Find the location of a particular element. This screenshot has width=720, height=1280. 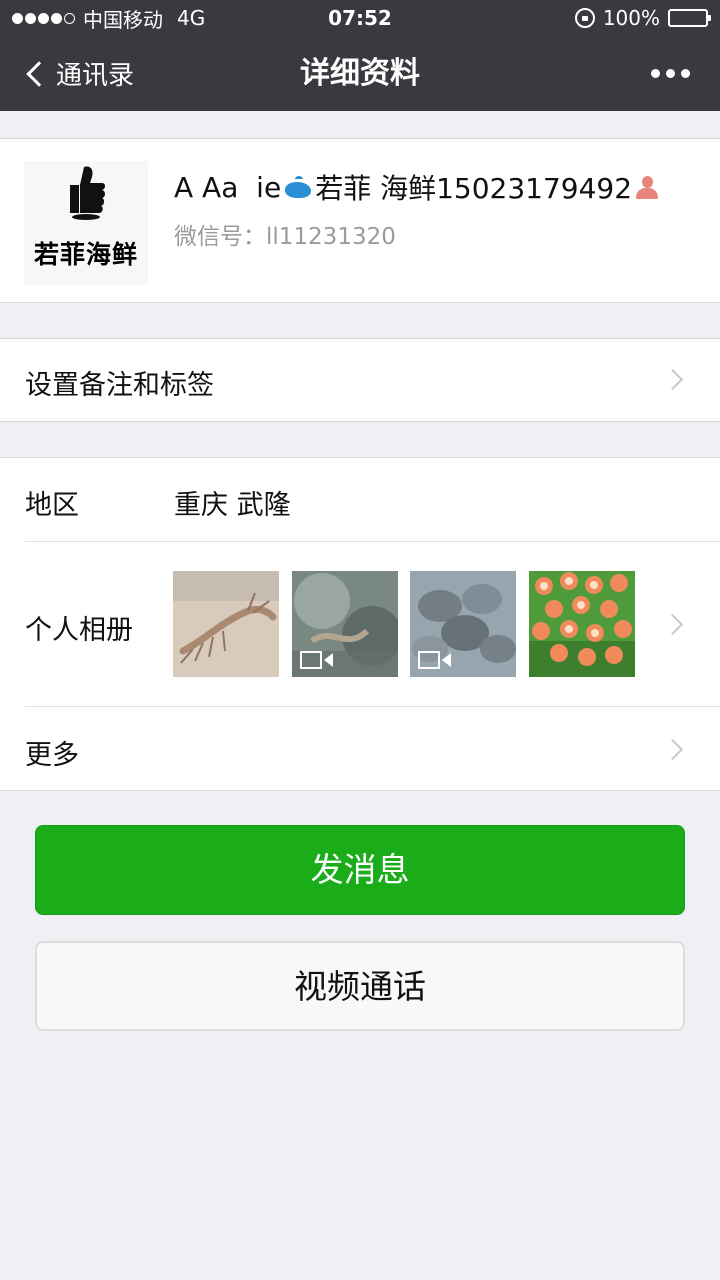

nickname-part1: A Aa ie is located at coordinates (228, 187).